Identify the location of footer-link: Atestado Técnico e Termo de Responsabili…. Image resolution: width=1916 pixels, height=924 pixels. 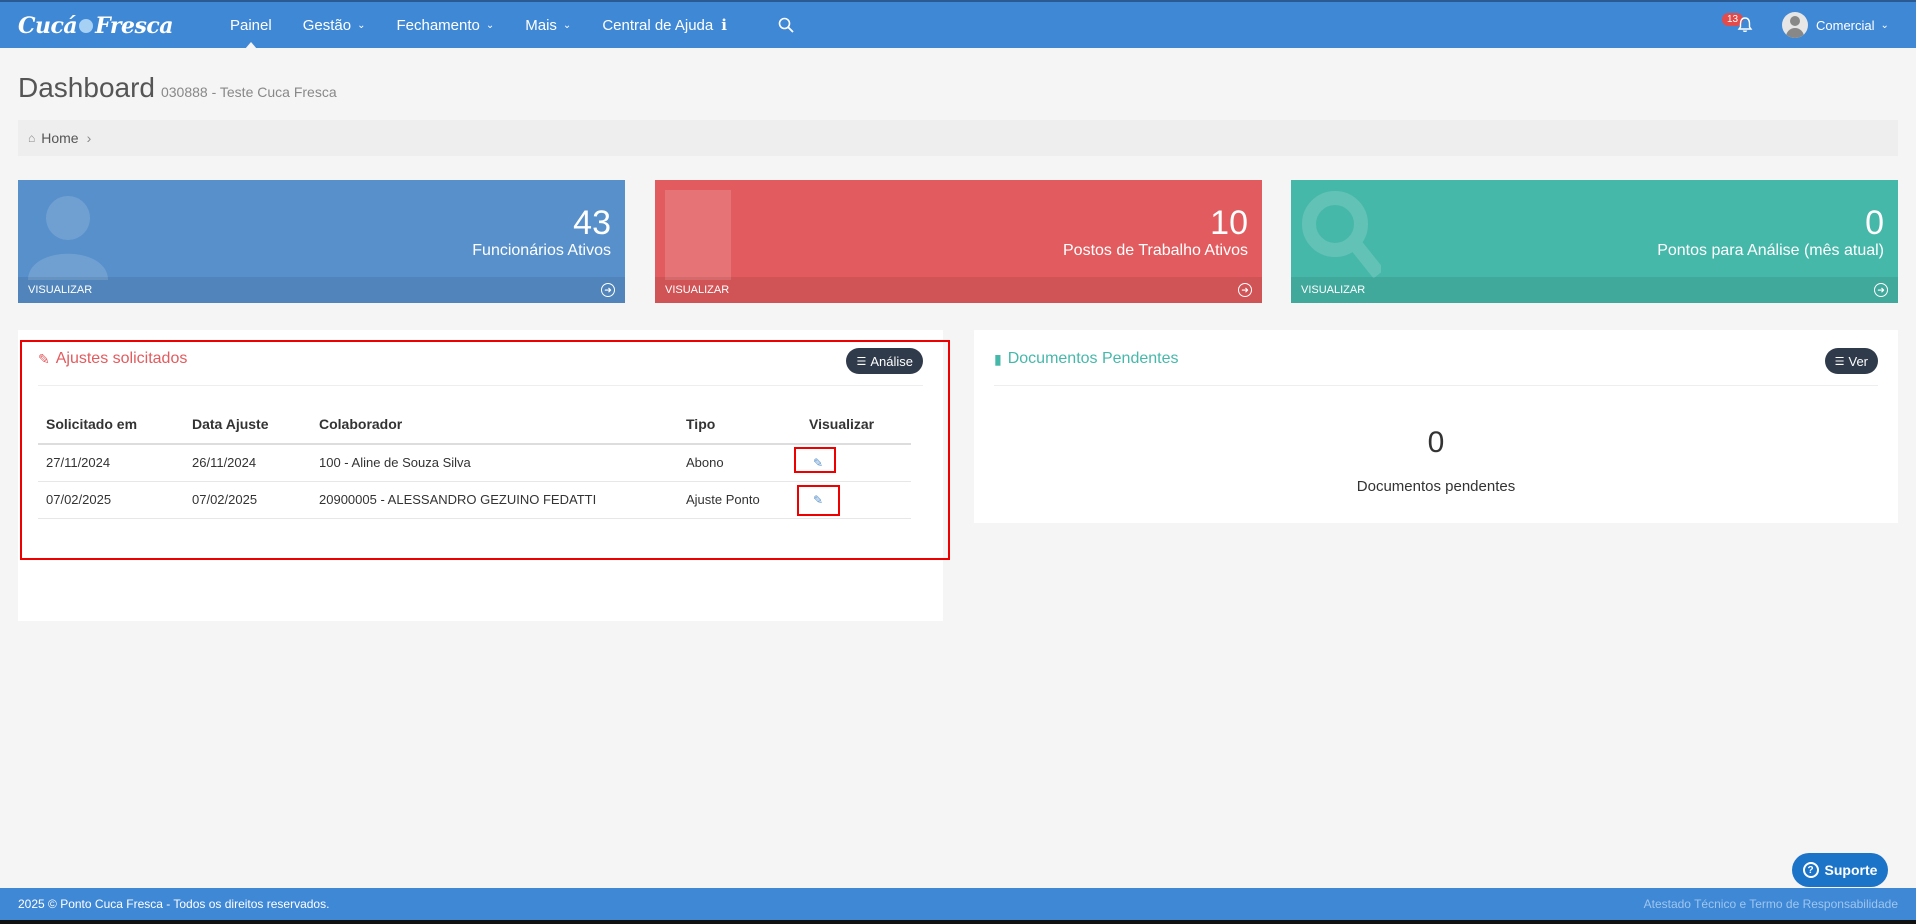
(1771, 904).